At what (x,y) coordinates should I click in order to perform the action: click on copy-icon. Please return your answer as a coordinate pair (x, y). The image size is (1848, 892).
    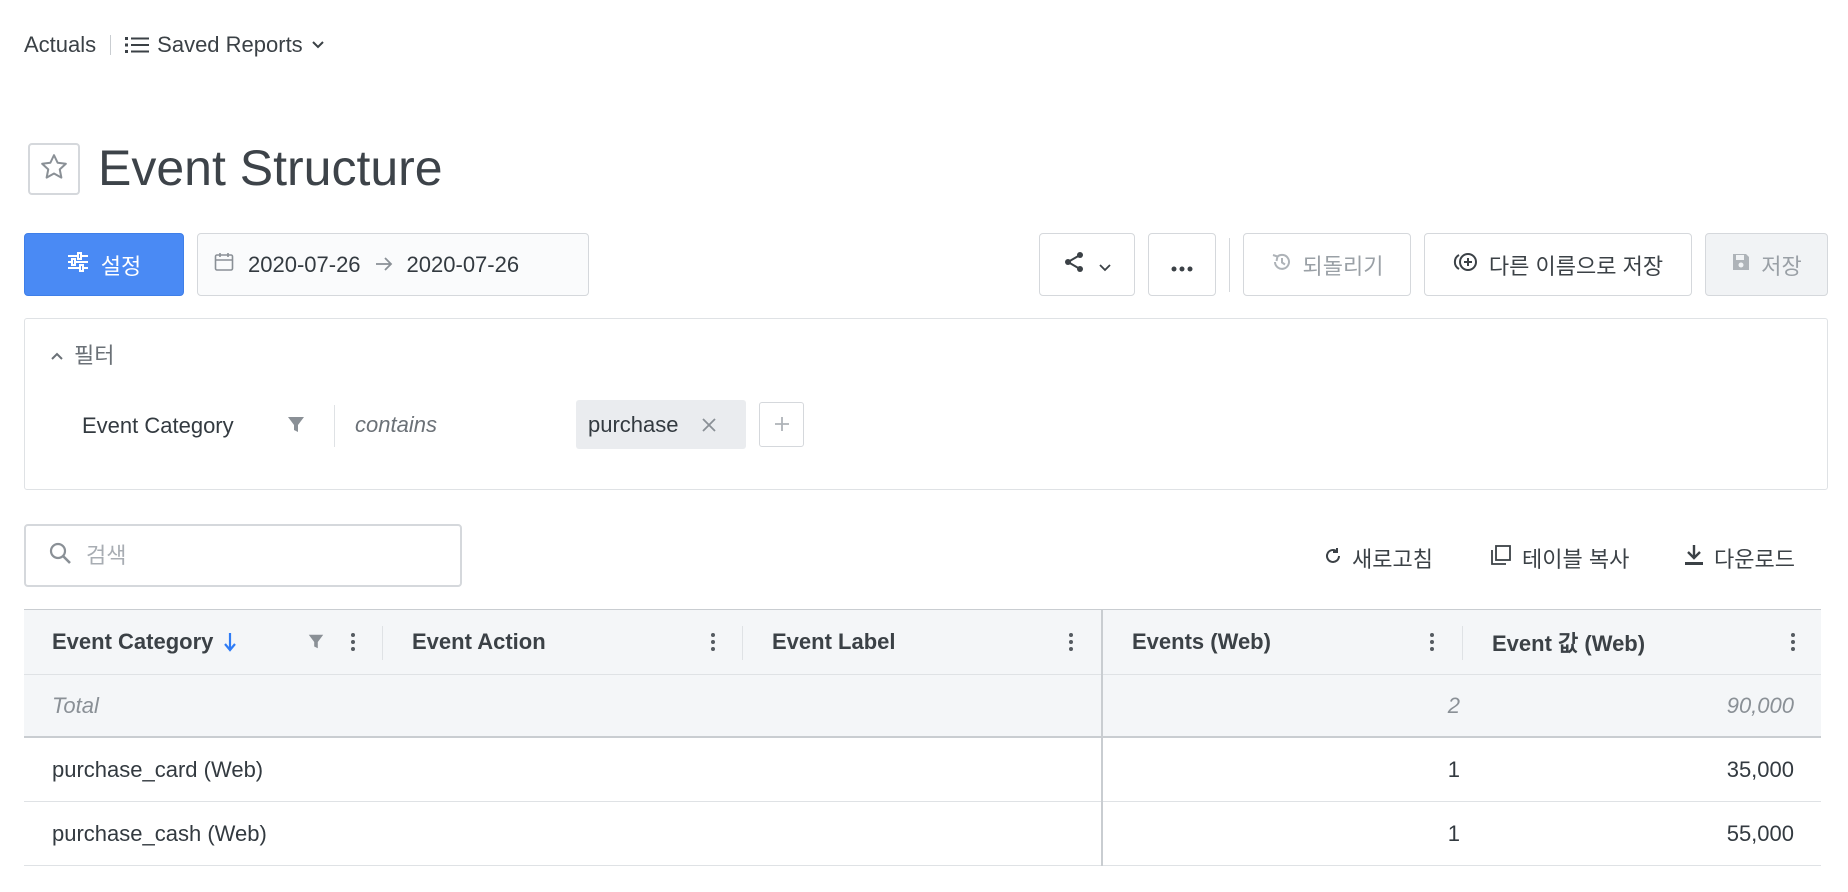
    Looking at the image, I should click on (1501, 558).